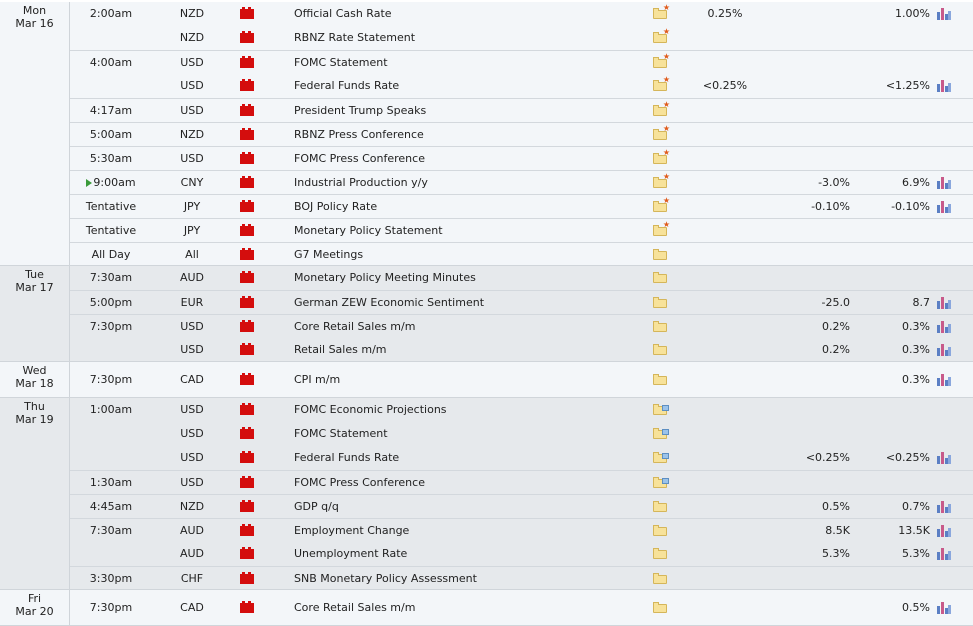  I want to click on event-row: Tentative JPY Monetary Policy Statement ★, so click(521, 230).